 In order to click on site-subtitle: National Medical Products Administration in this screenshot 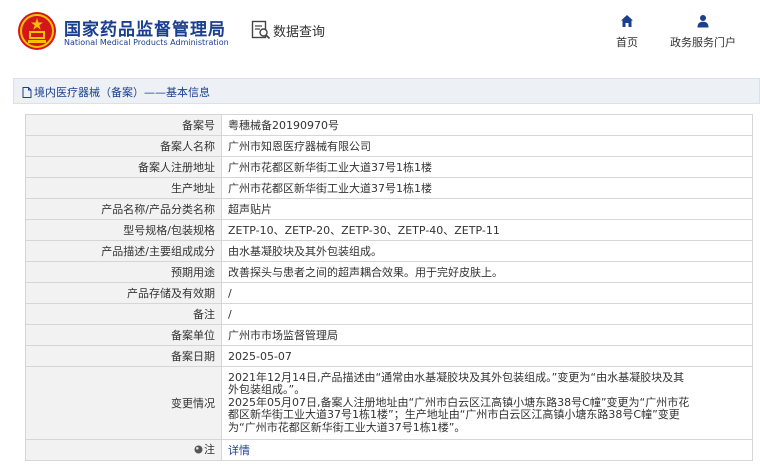, I will do `click(146, 42)`.